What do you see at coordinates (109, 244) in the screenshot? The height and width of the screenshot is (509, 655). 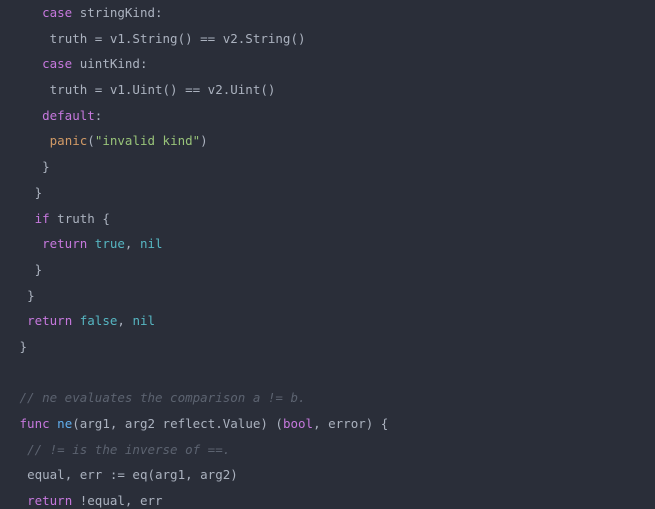 I see `code-token-con: true` at bounding box center [109, 244].